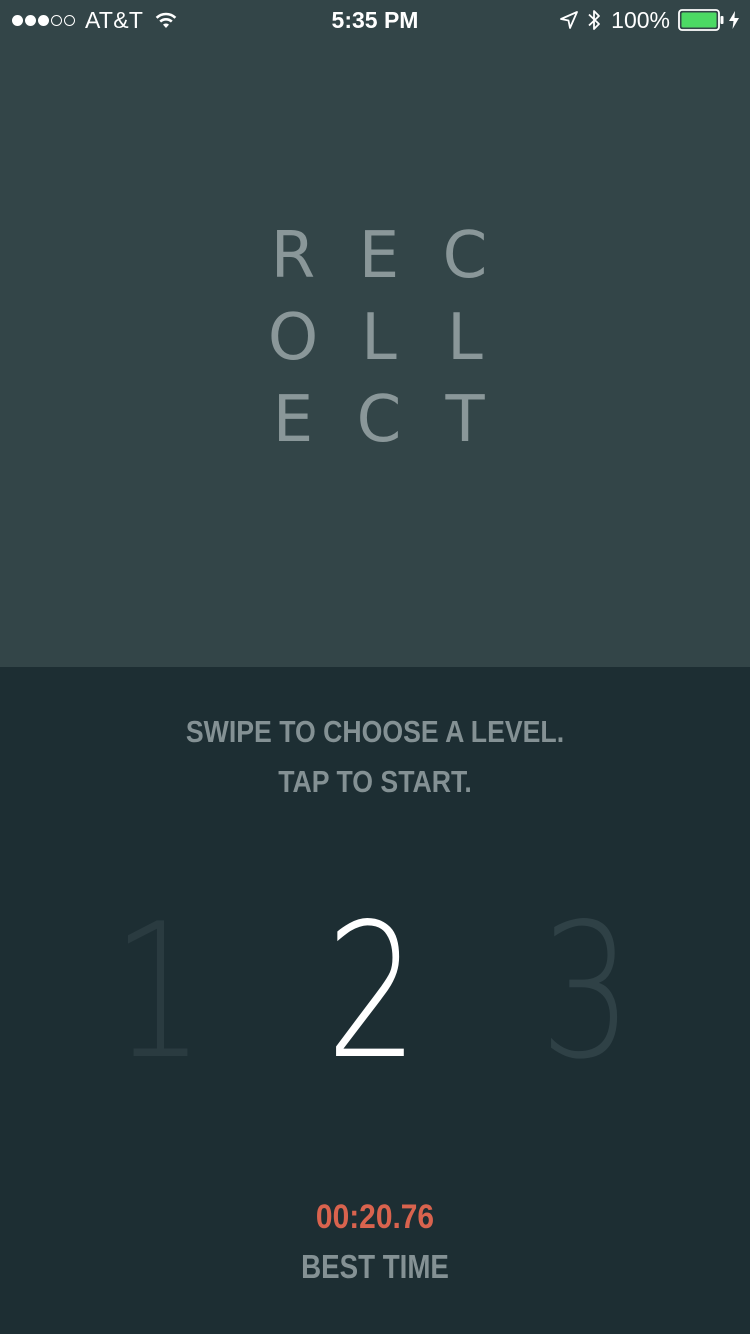 This screenshot has height=1334, width=750. What do you see at coordinates (293, 256) in the screenshot?
I see `logo-letter: R` at bounding box center [293, 256].